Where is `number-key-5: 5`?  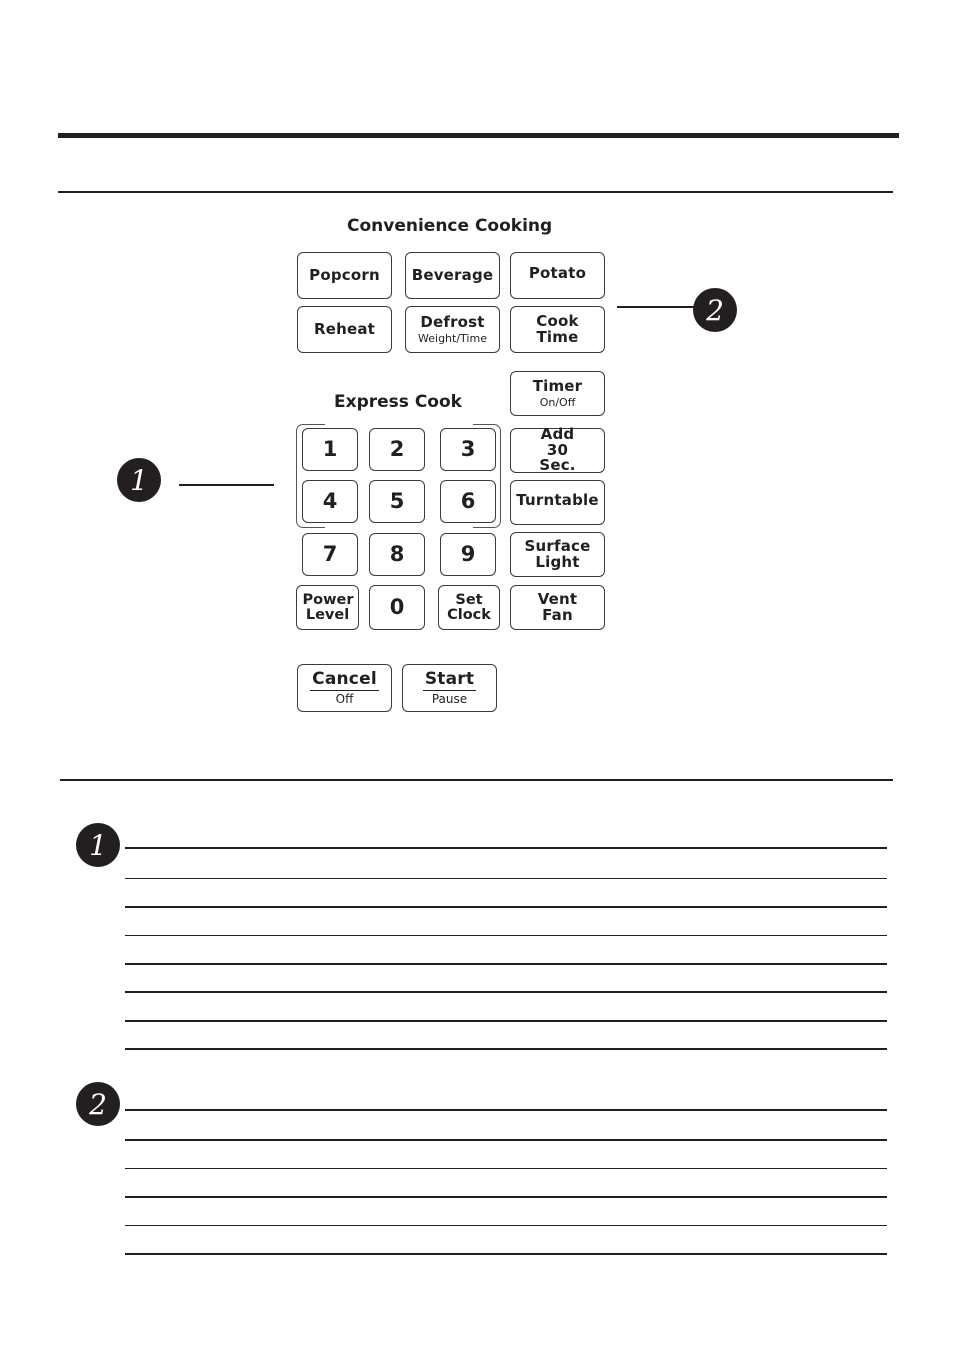 number-key-5: 5 is located at coordinates (397, 501).